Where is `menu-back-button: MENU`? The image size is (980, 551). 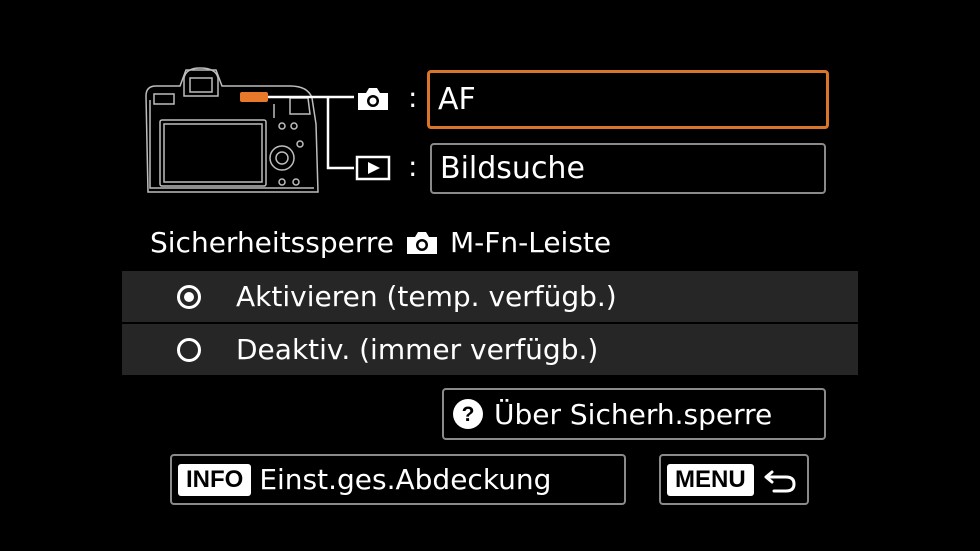
menu-back-button: MENU is located at coordinates (734, 479).